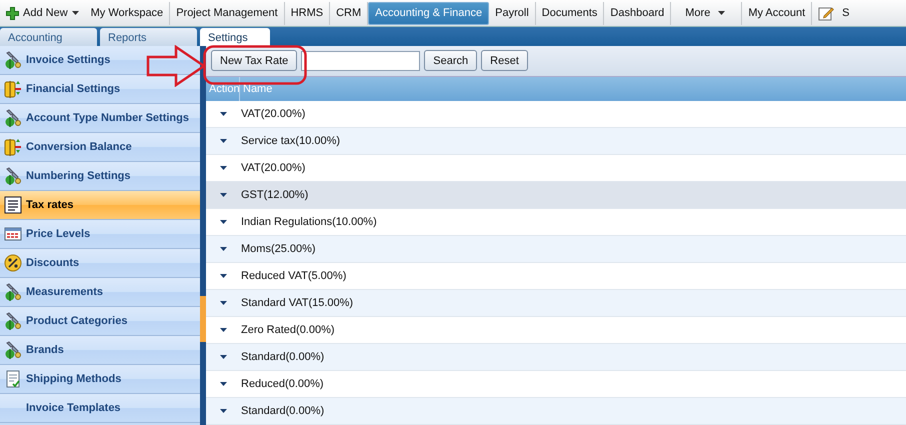  What do you see at coordinates (556, 249) in the screenshot?
I see `table-row: Moms(25.00%)` at bounding box center [556, 249].